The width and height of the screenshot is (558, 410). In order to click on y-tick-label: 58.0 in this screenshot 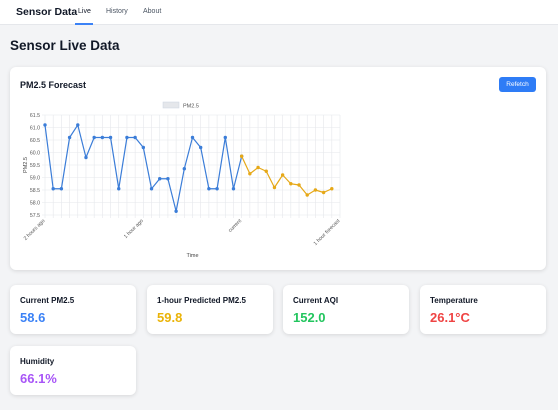, I will do `click(35, 204)`.